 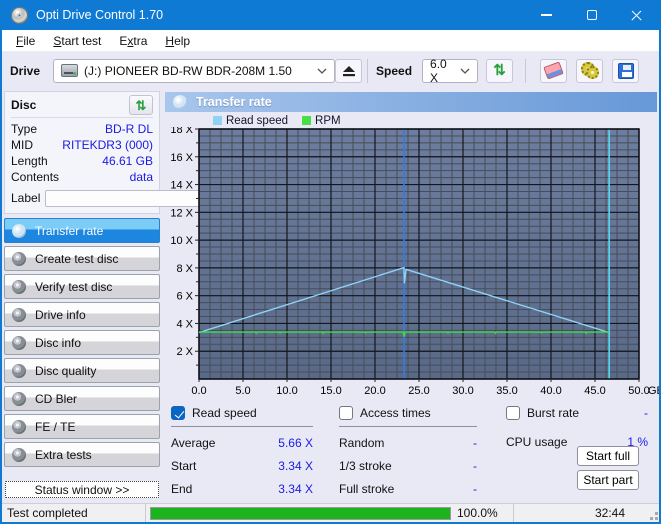 I want to click on start-full-button: Start full, so click(x=608, y=456).